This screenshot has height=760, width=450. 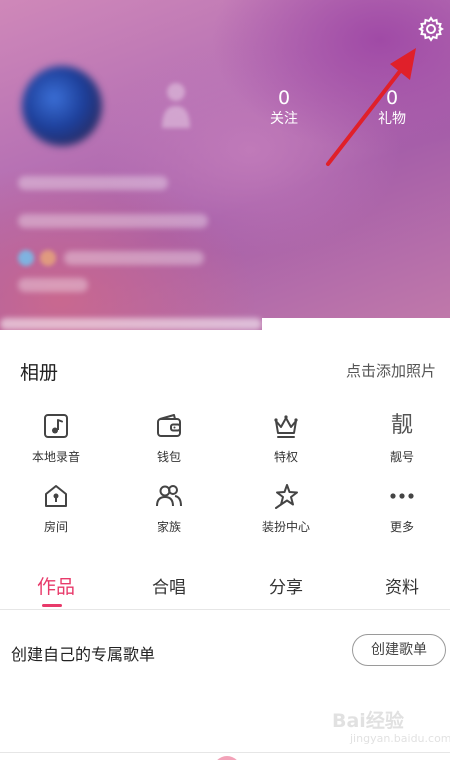 I want to click on blurred-info, so click(x=53, y=285).